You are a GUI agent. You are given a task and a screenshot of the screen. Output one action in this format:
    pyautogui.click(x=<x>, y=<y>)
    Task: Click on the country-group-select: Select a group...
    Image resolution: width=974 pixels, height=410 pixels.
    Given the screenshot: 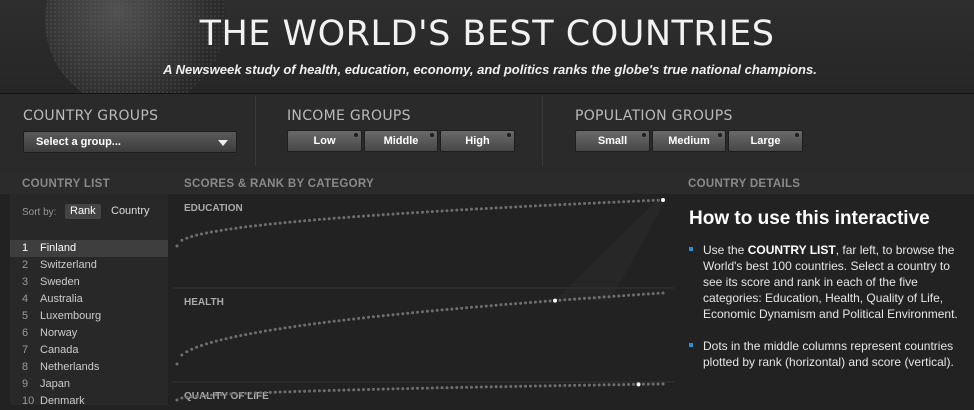 What is the action you would take?
    pyautogui.click(x=130, y=142)
    